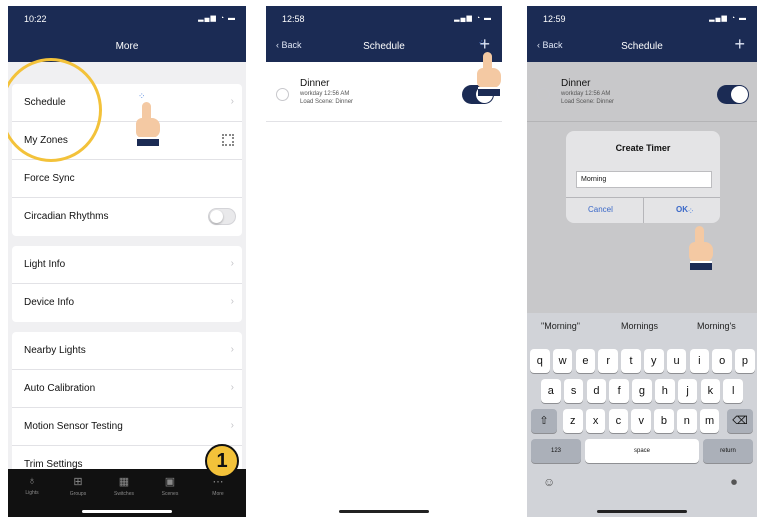 This screenshot has width=757, height=517. I want to click on key-z: z, so click(573, 421).